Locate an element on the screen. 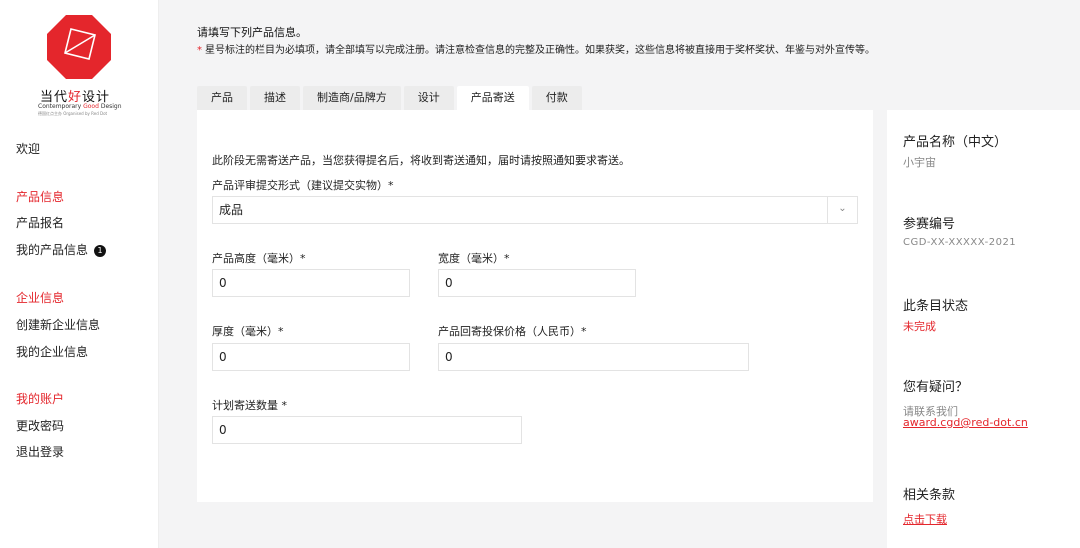 The image size is (1080, 548). product-name-value: 小宇宙 is located at coordinates (919, 162).